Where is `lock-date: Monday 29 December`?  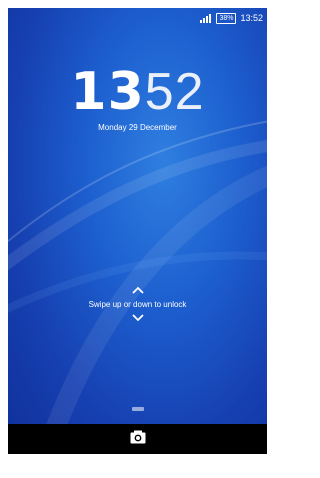
lock-date: Monday 29 December is located at coordinates (137, 127).